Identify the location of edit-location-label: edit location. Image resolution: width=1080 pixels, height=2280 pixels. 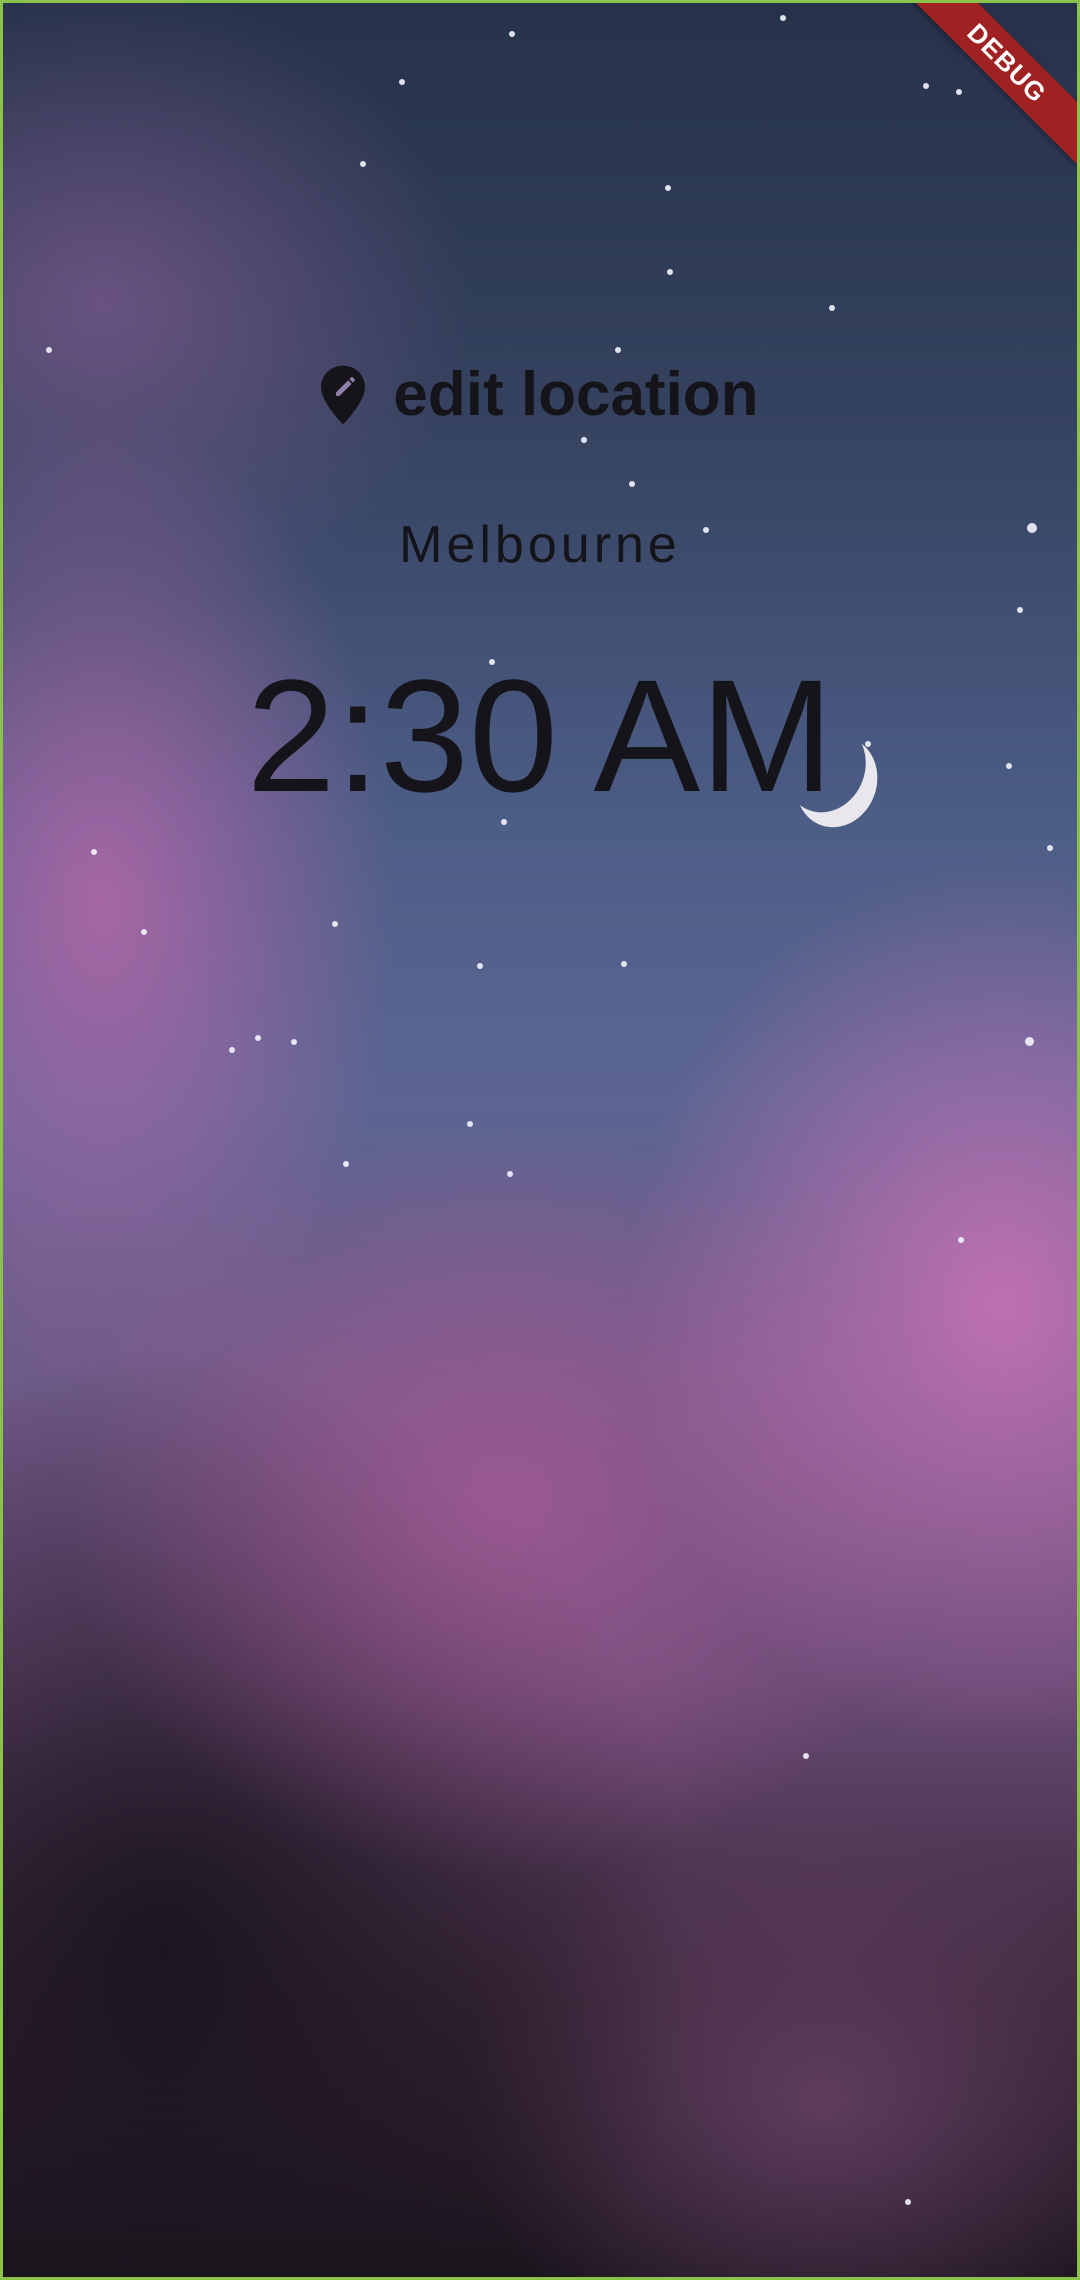
(576, 394).